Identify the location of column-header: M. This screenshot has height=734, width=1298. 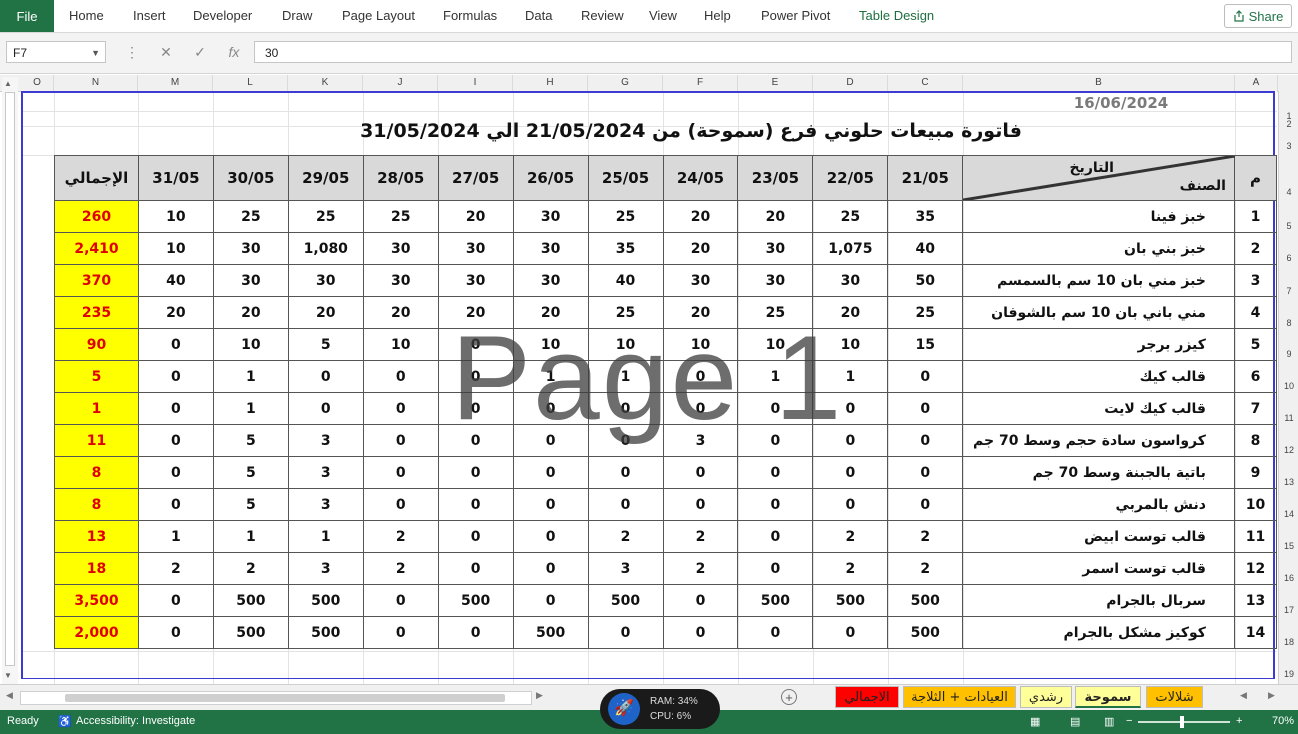
(175, 83).